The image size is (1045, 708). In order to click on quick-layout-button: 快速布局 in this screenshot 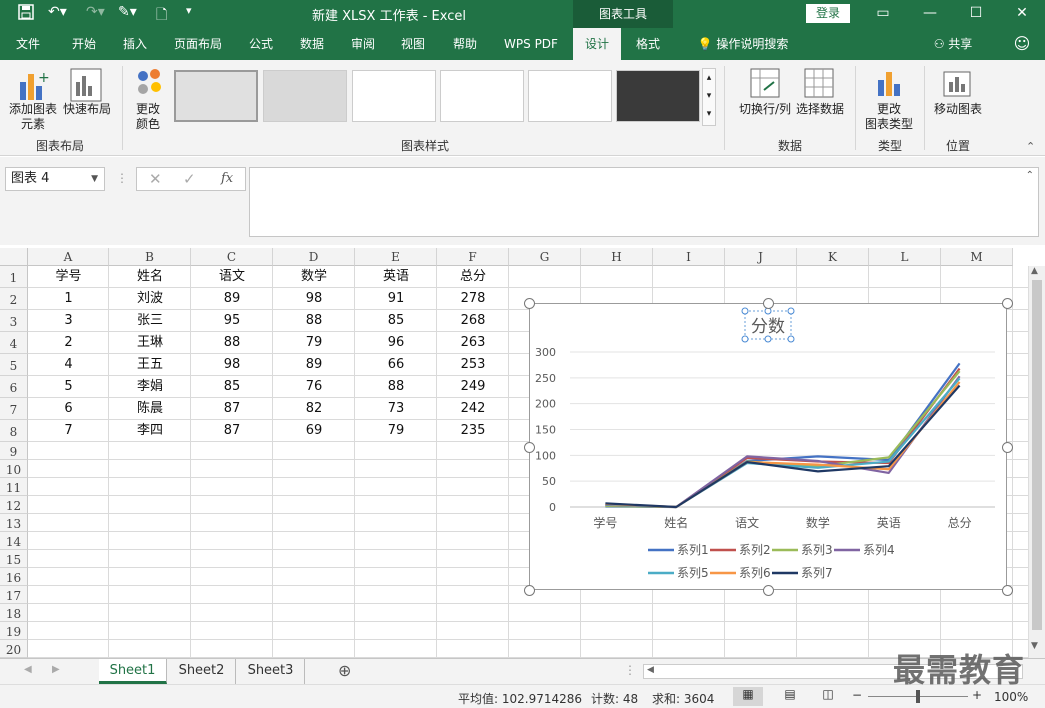, I will do `click(87, 109)`.